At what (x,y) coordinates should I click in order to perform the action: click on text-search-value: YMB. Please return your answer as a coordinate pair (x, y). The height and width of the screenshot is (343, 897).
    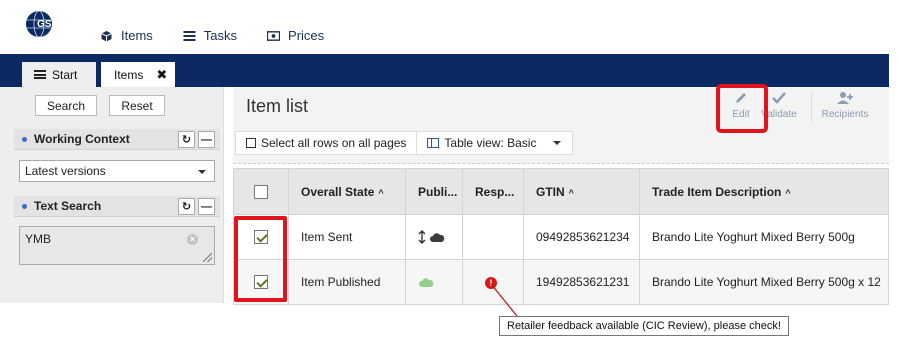
    Looking at the image, I should click on (38, 239).